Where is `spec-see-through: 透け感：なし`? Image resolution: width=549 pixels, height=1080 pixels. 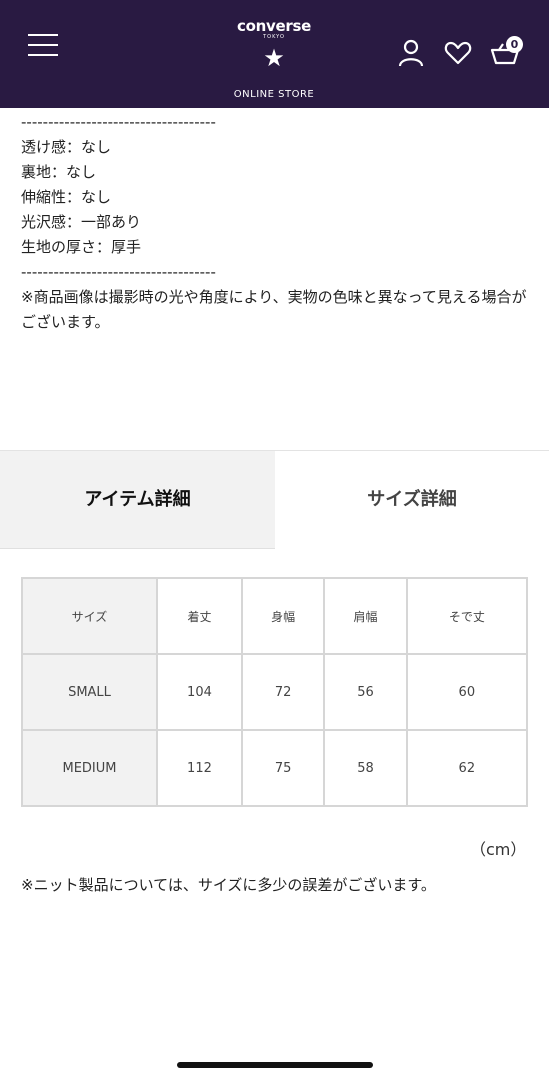
spec-see-through: 透け感：なし is located at coordinates (66, 147).